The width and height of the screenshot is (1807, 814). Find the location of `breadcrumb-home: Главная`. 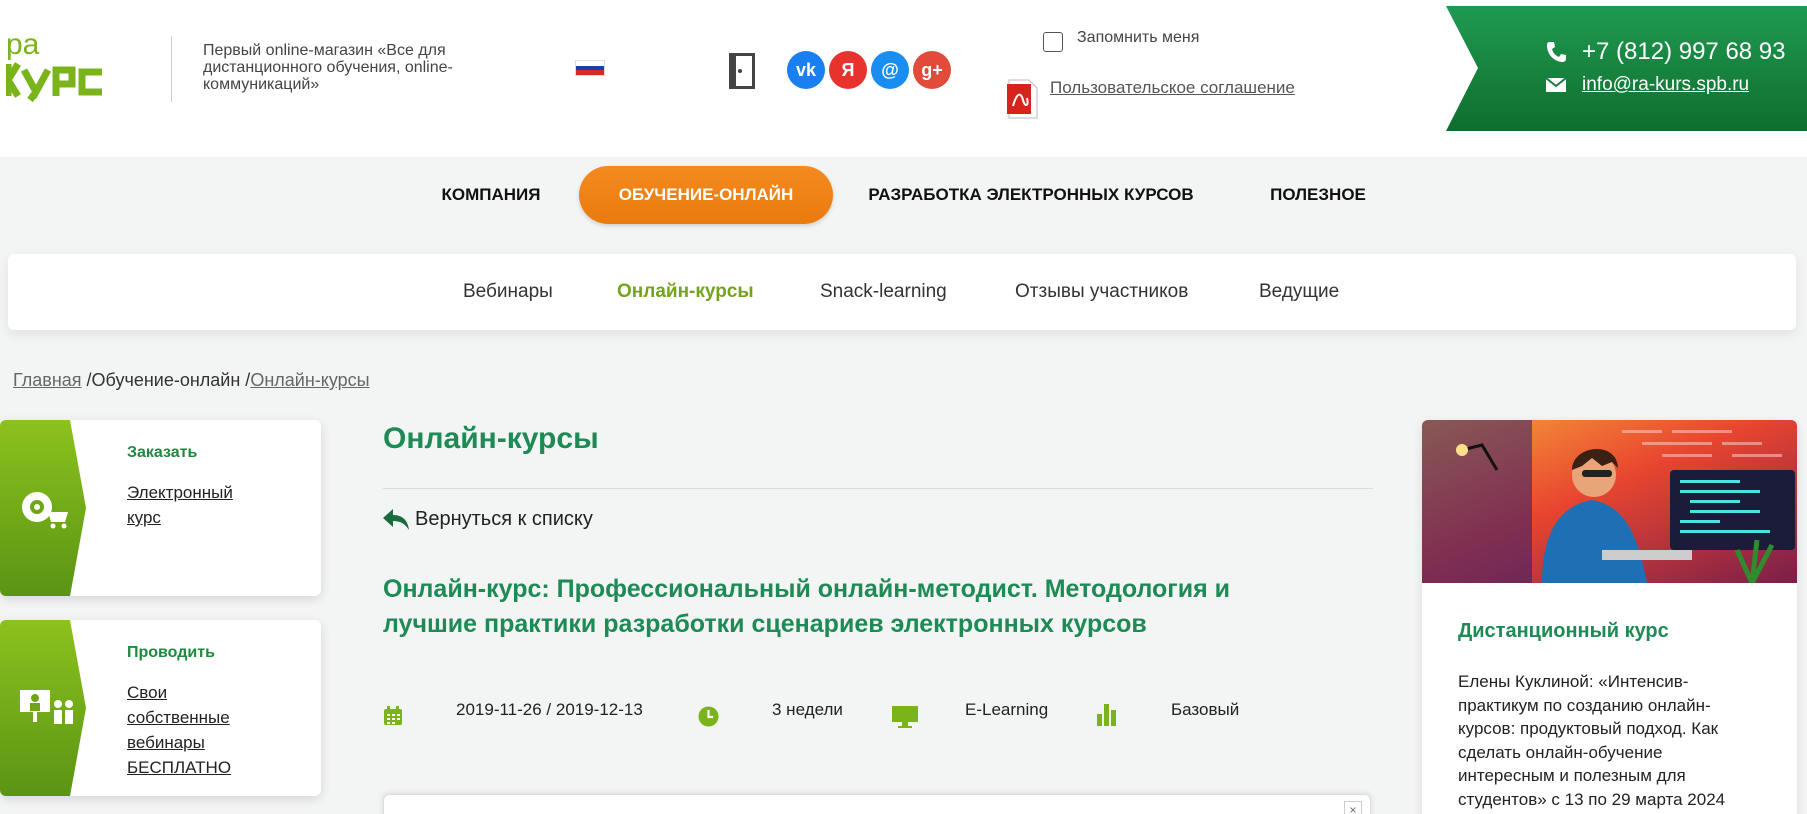

breadcrumb-home: Главная is located at coordinates (47, 380).